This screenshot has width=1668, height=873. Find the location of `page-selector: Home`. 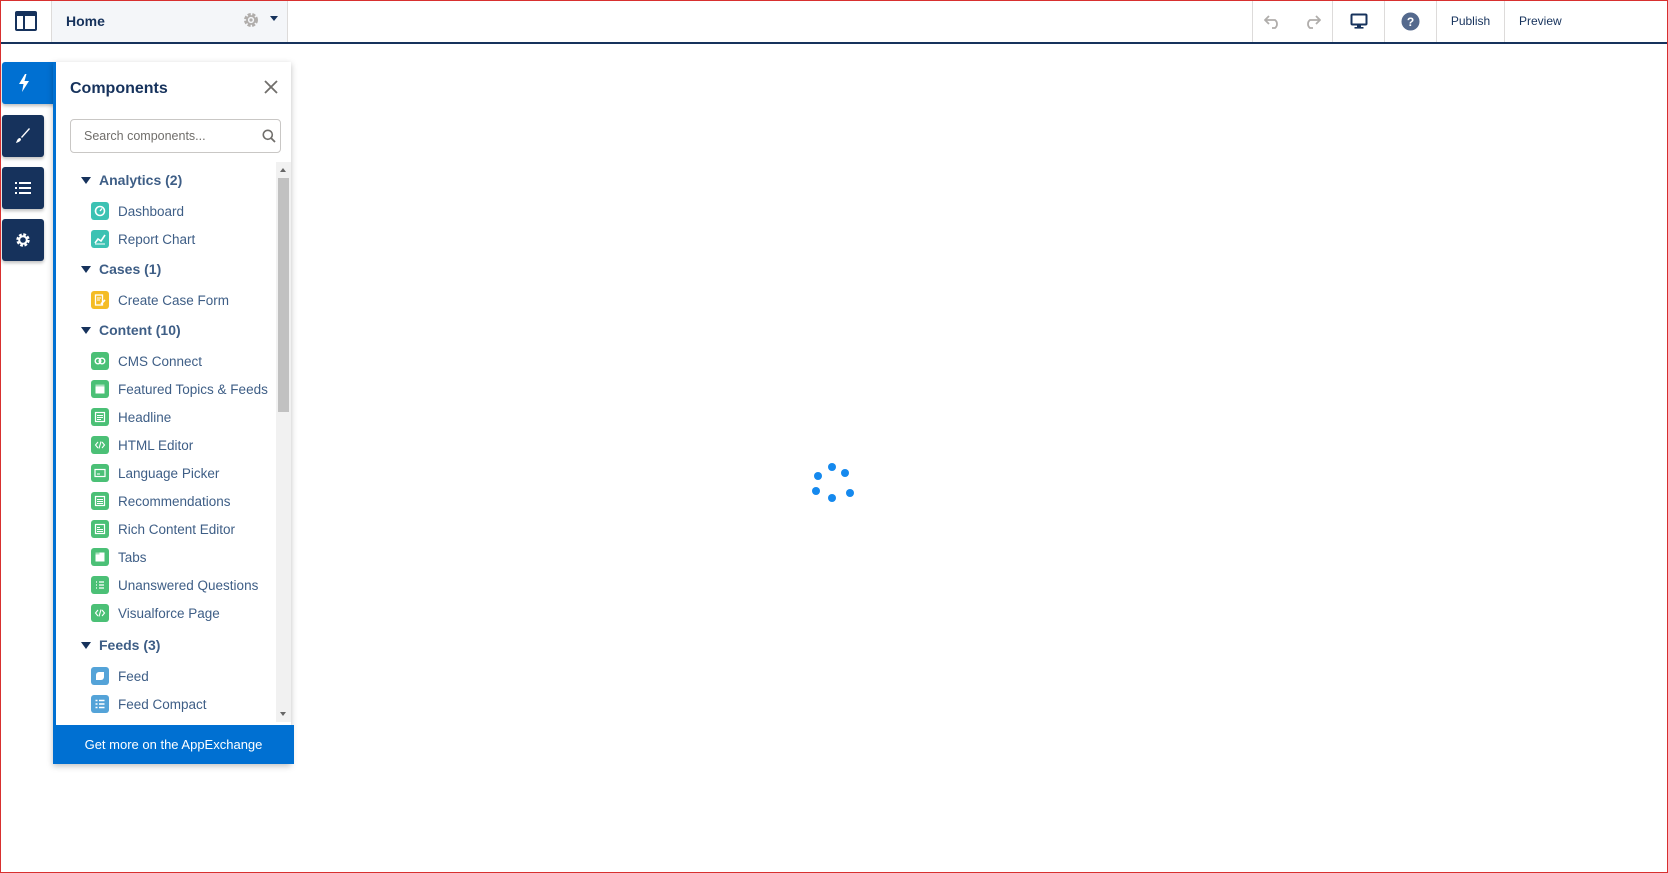

page-selector: Home is located at coordinates (170, 21).